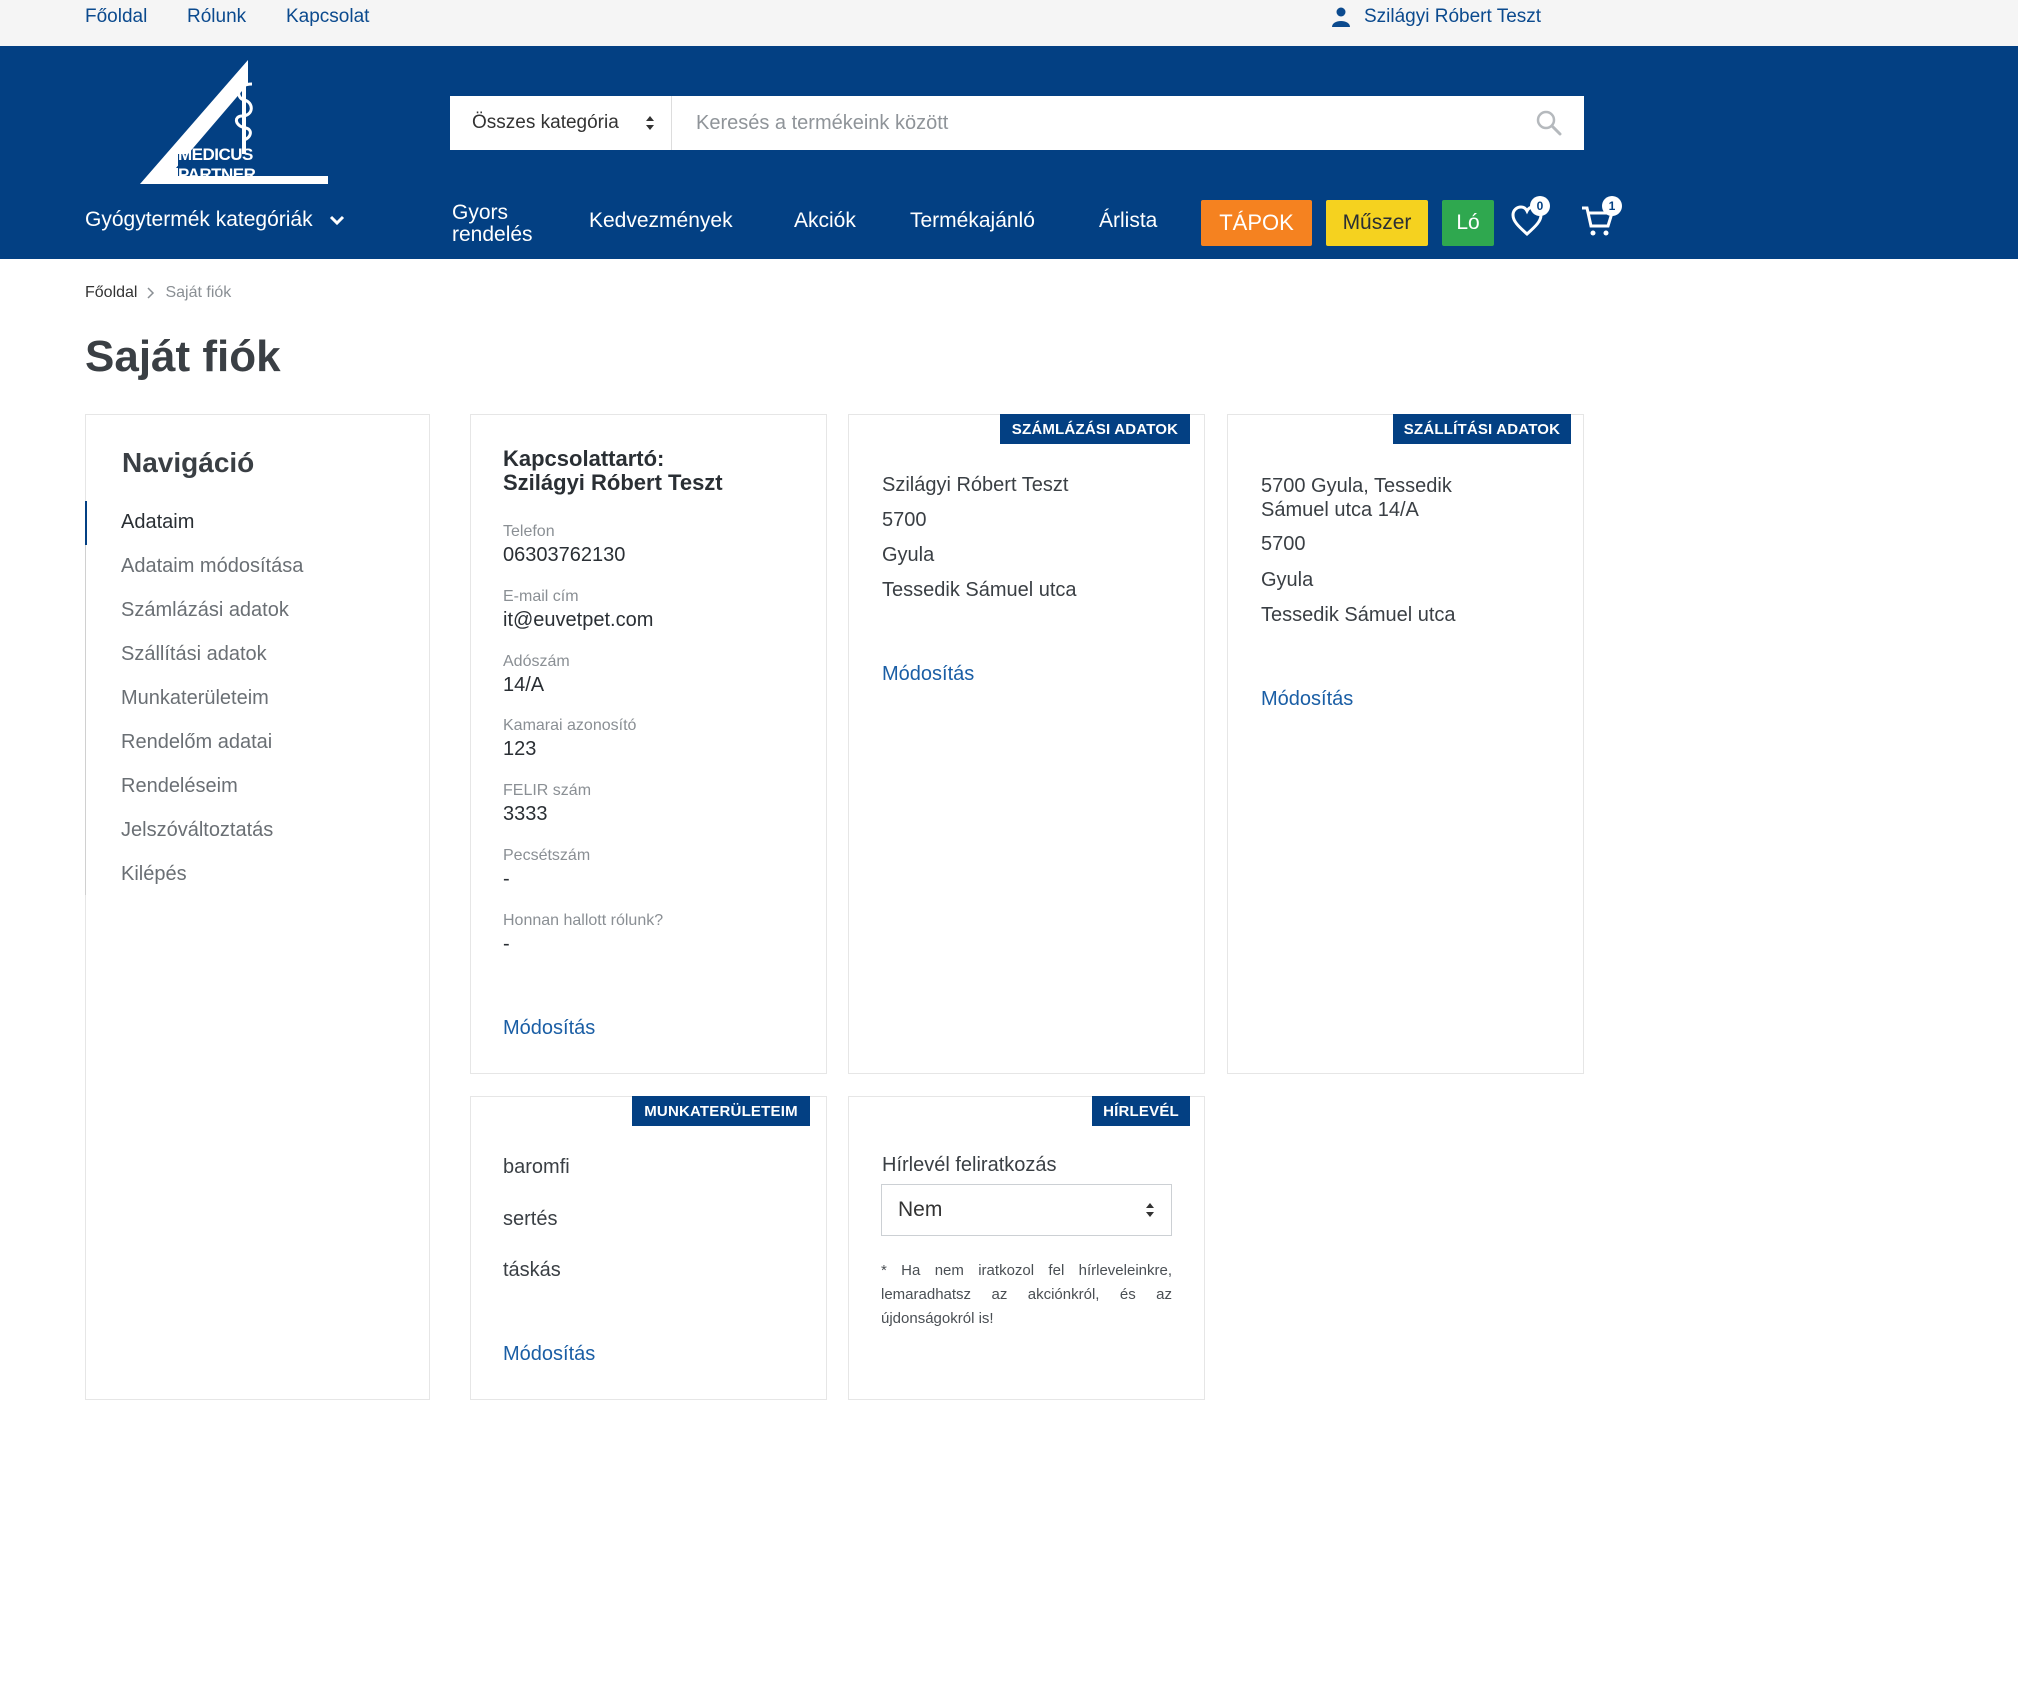 This screenshot has height=1692, width=2018. I want to click on billing-zip: 5700, so click(904, 520).